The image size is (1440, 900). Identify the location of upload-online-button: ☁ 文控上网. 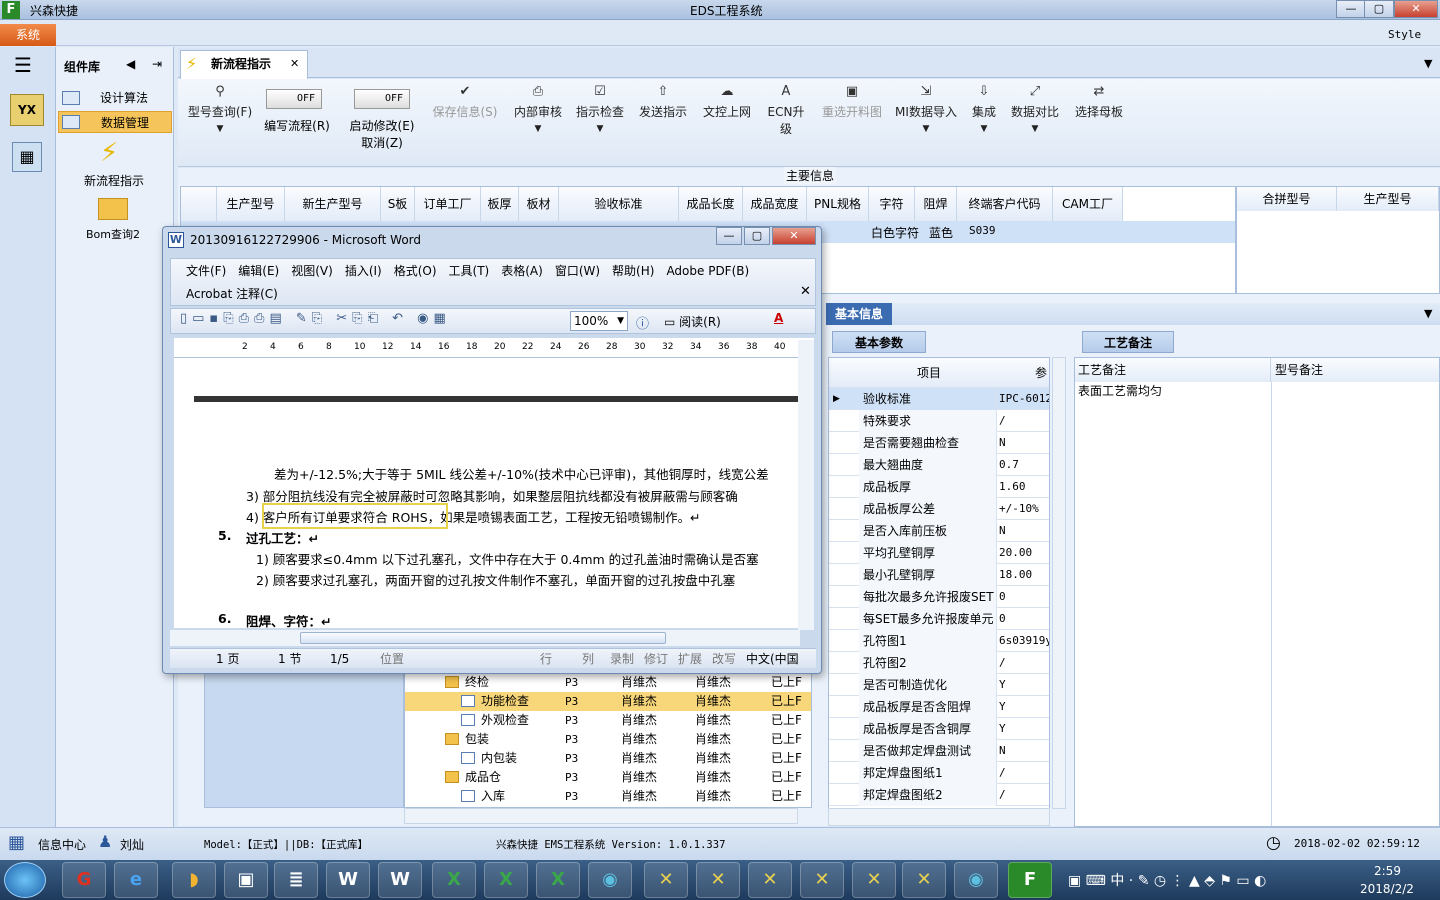
(727, 102).